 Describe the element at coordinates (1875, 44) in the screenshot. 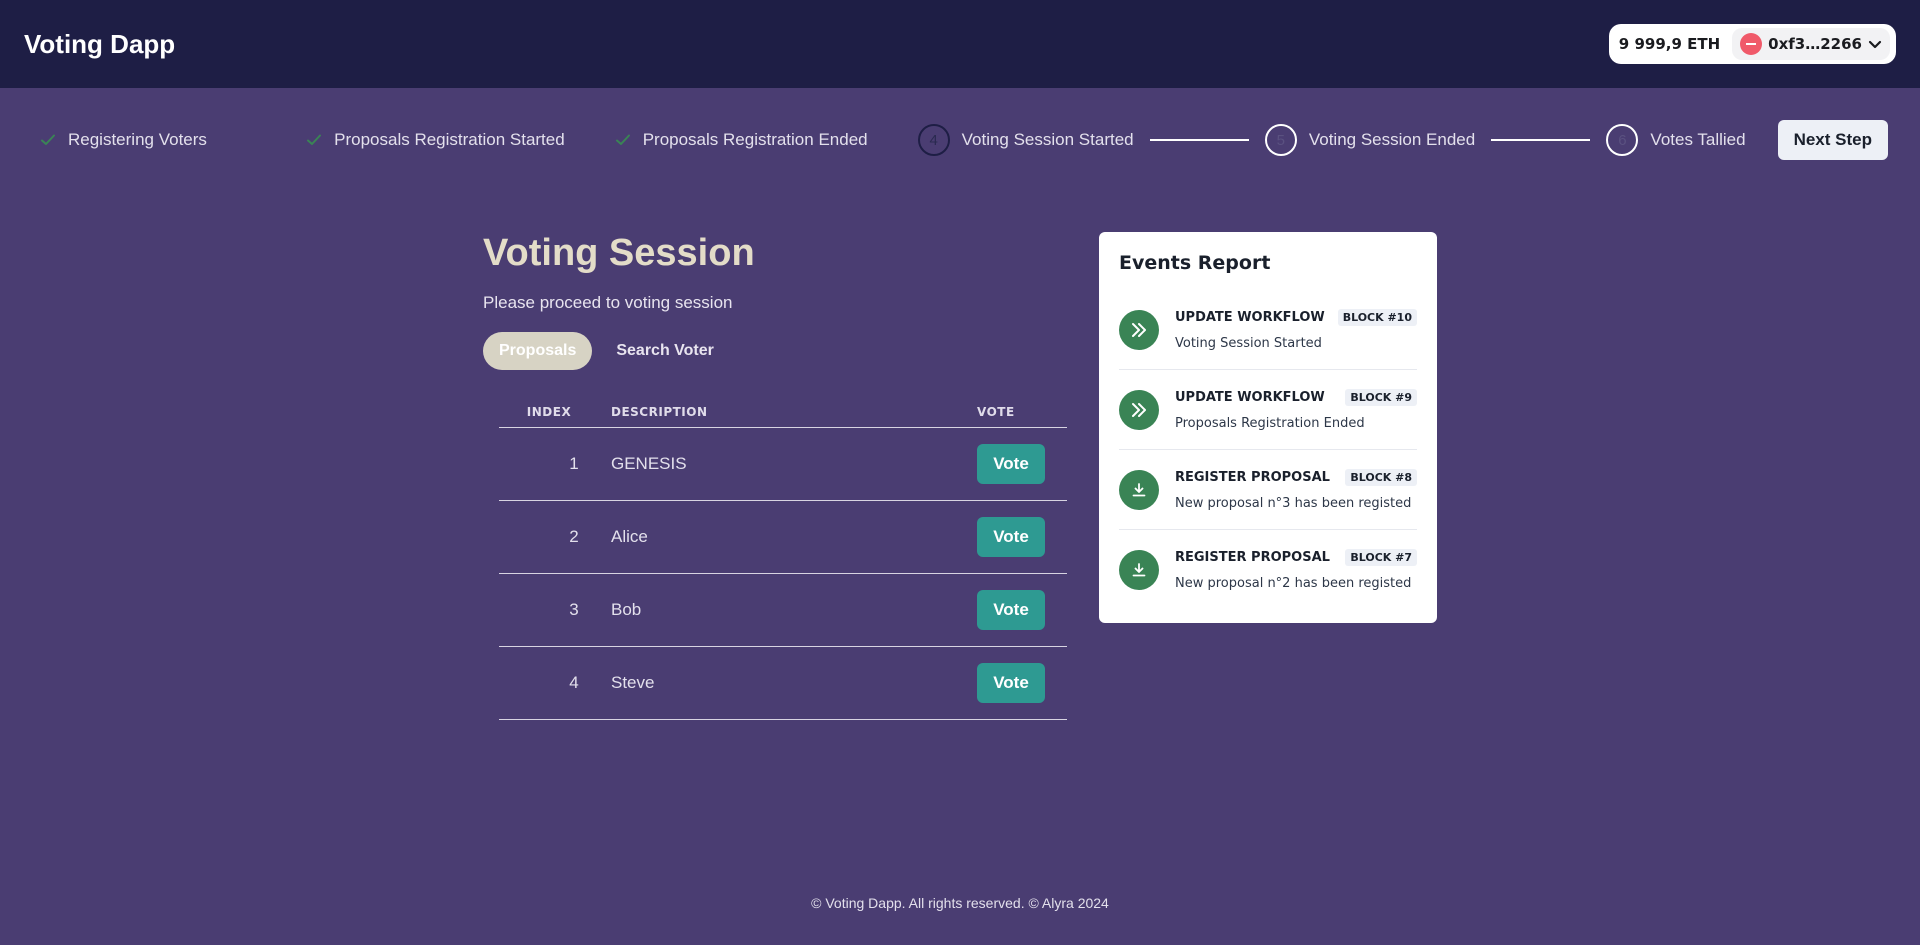

I see `chevron-down-icon` at that location.